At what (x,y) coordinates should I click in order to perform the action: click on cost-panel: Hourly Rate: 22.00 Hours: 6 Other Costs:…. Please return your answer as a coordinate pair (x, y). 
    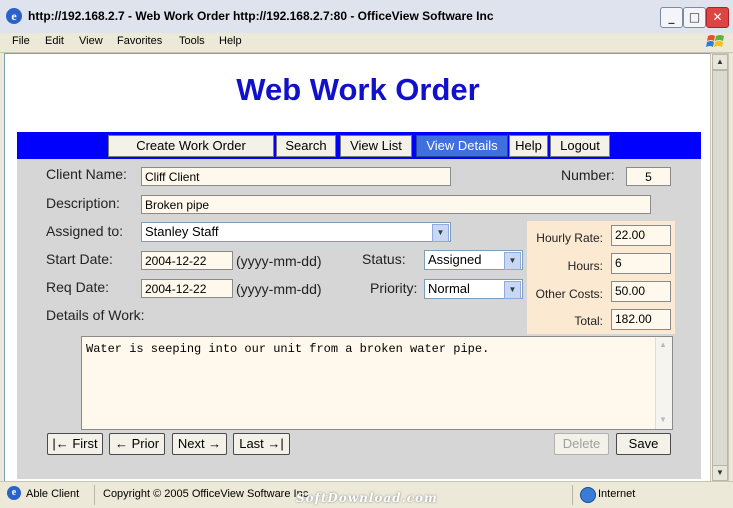
    Looking at the image, I should click on (601, 277).